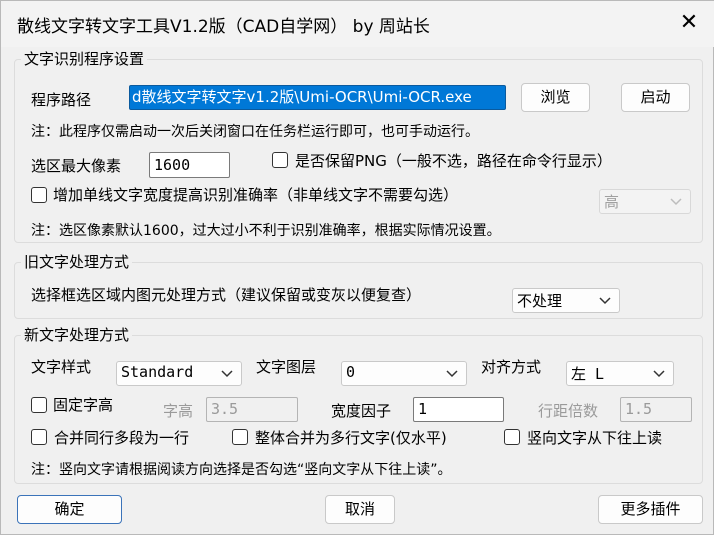  What do you see at coordinates (360, 509) in the screenshot?
I see `cancel-button: 取消` at bounding box center [360, 509].